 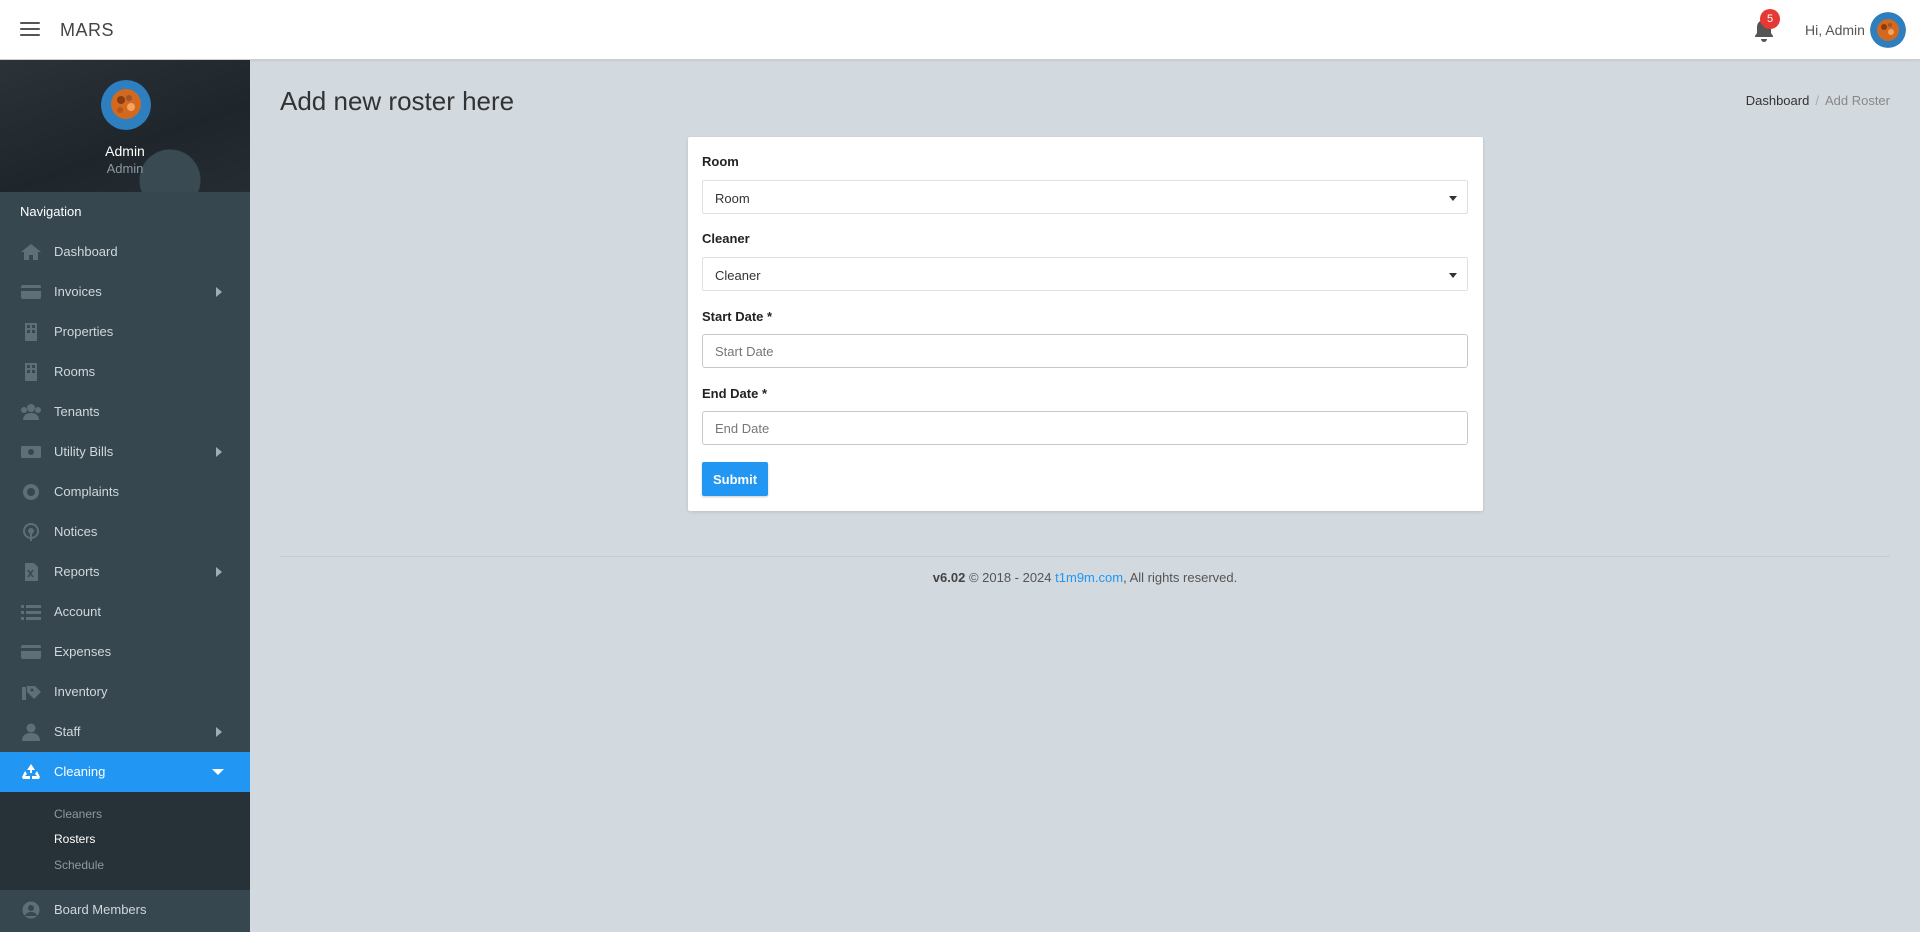 I want to click on cleaner-select: Cleaner, so click(x=1085, y=274).